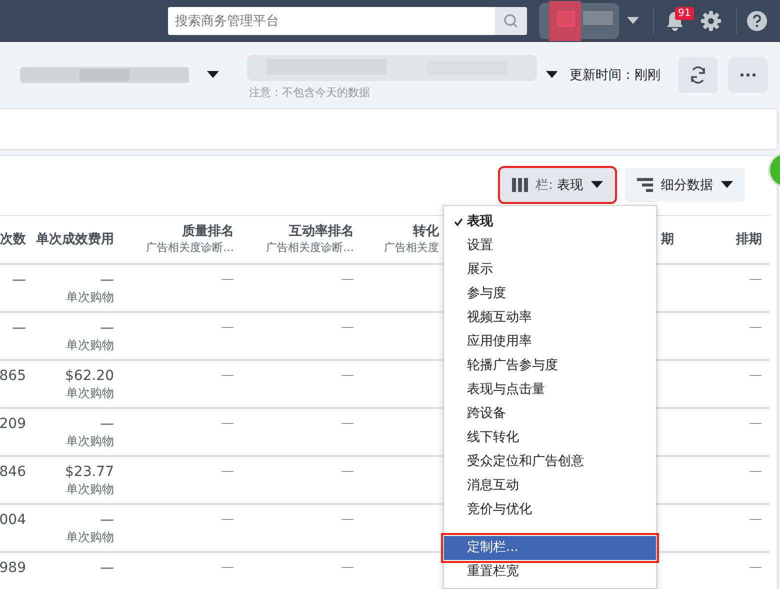 This screenshot has height=589, width=780. I want to click on check-icon, so click(458, 222).